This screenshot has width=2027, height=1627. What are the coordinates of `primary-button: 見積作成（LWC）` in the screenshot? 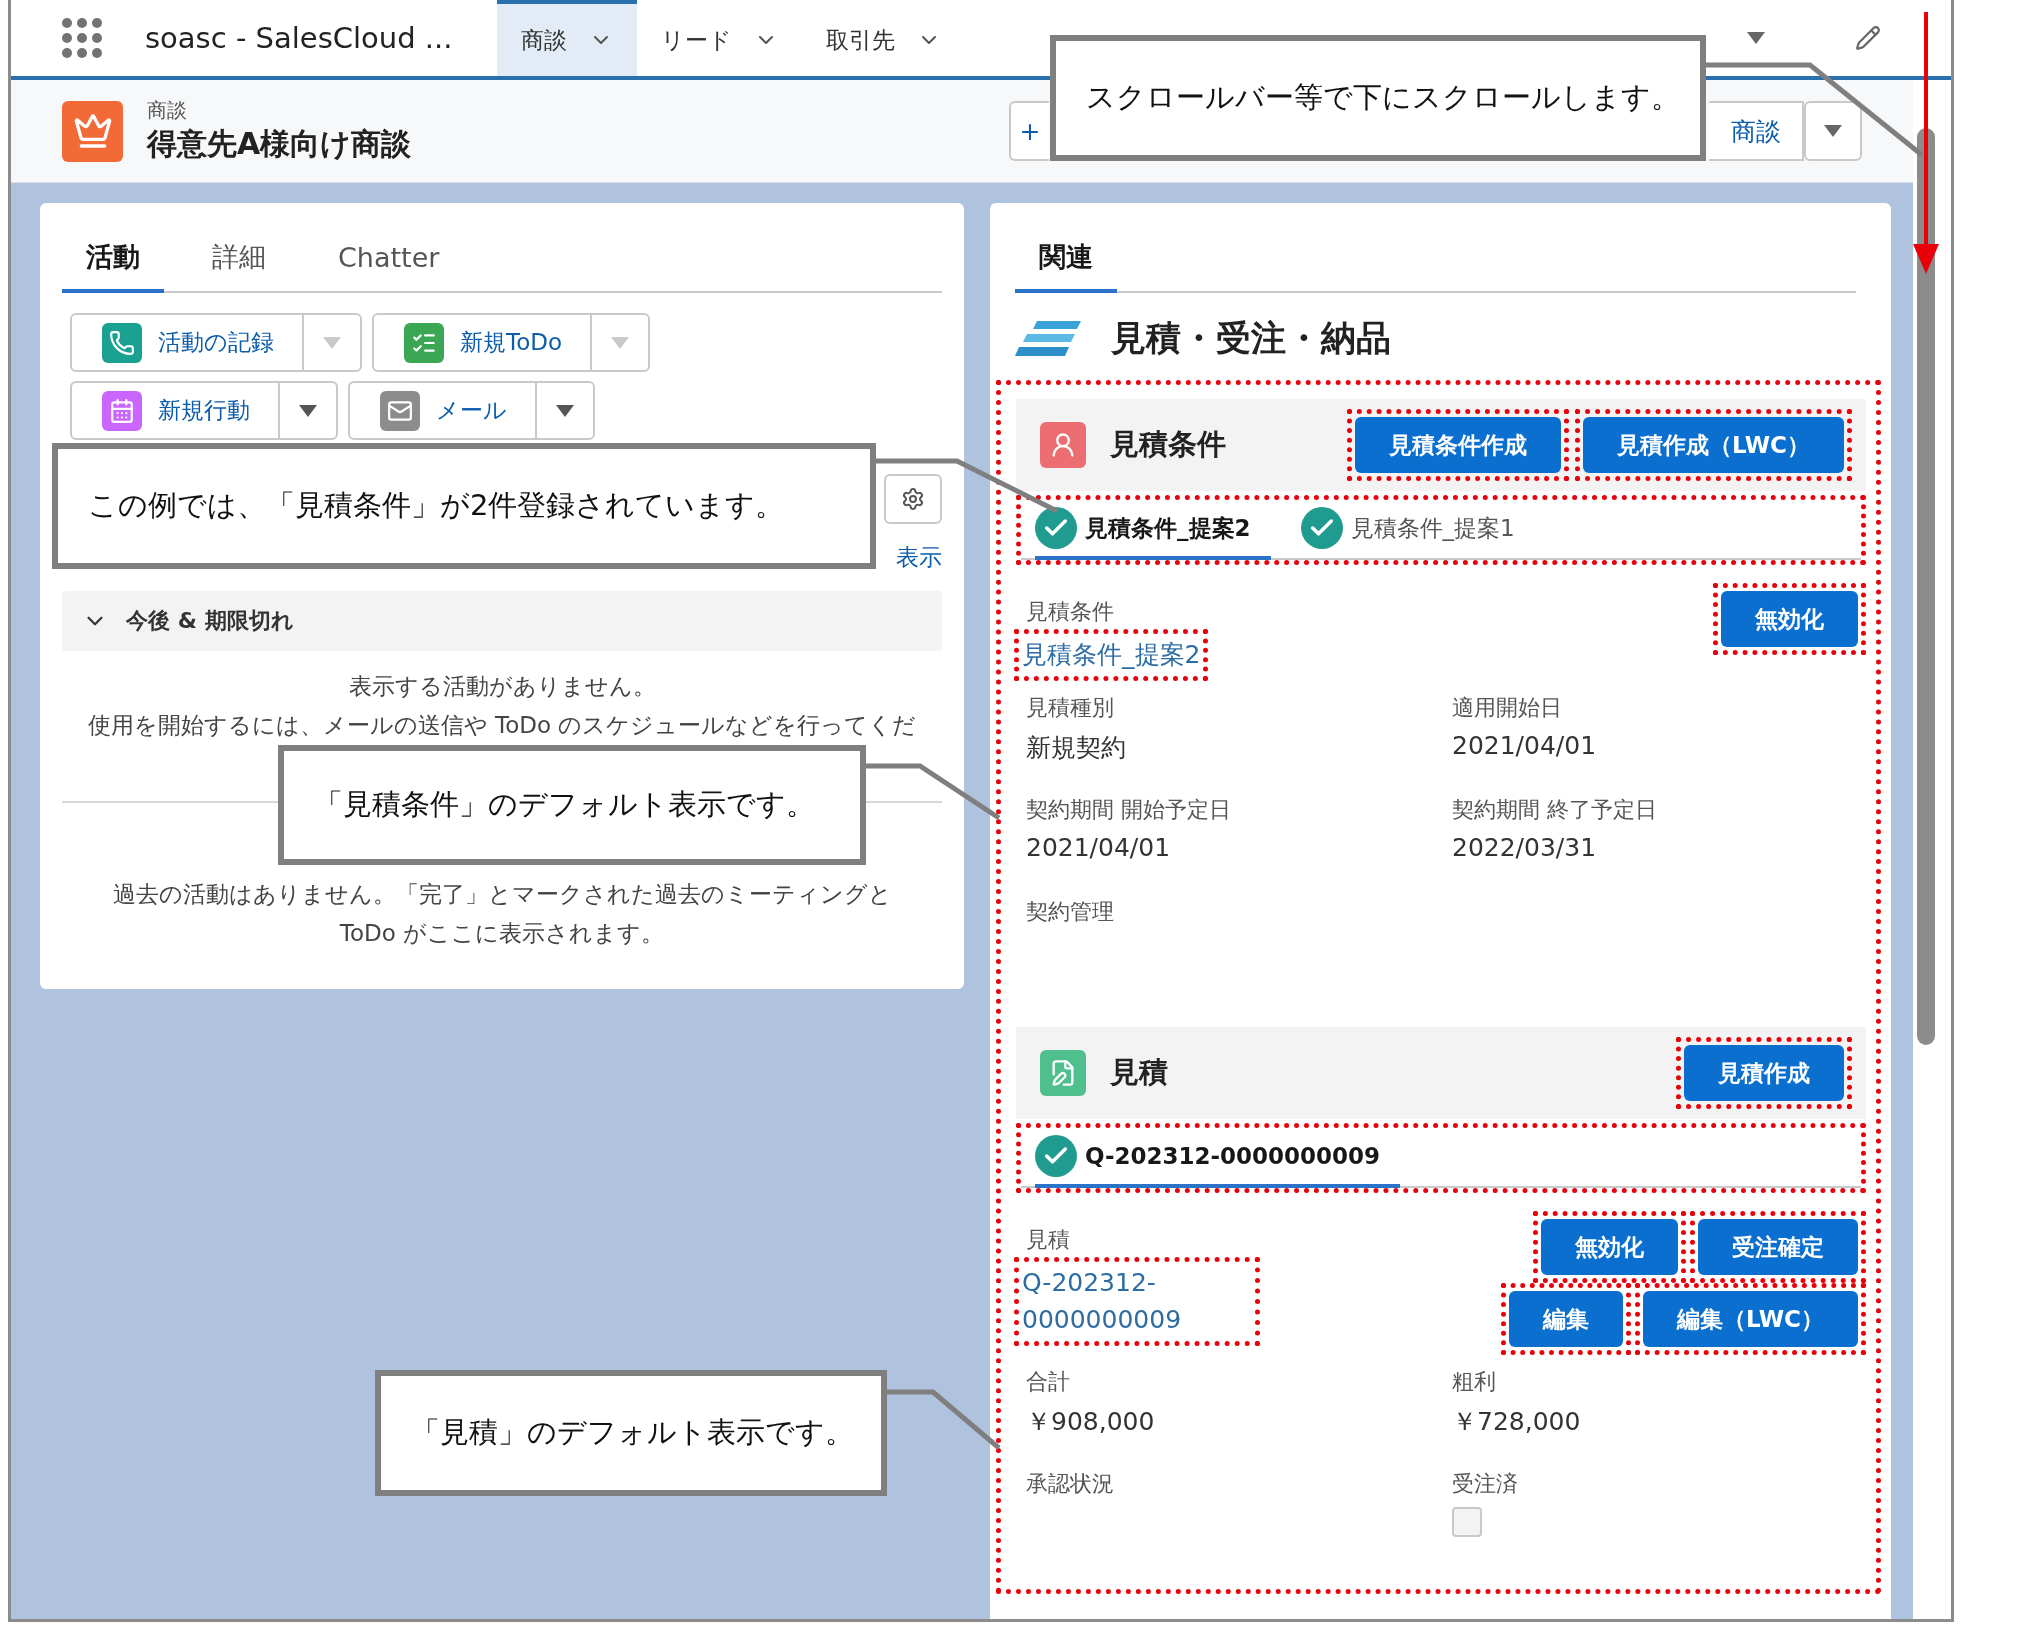 It's located at (1713, 445).